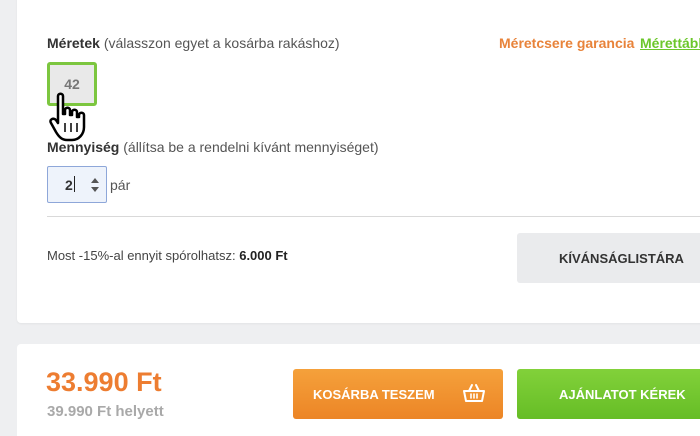  What do you see at coordinates (83, 147) in the screenshot?
I see `quantity-title: Mennyiség` at bounding box center [83, 147].